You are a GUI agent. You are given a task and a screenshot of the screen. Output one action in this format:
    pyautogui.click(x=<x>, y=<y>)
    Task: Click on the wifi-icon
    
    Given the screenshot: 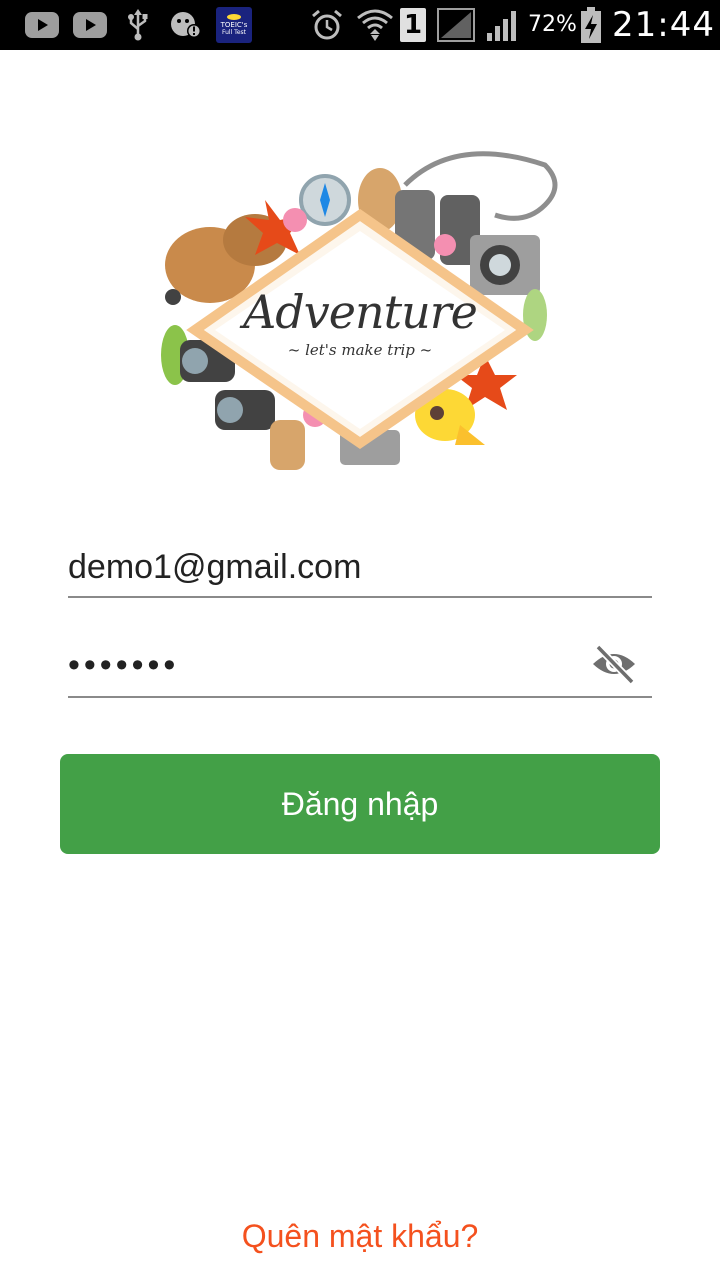 What is the action you would take?
    pyautogui.click(x=375, y=25)
    